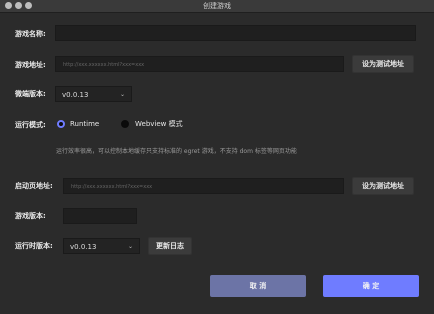 This screenshot has height=314, width=434. I want to click on launch-url-input: http://xxx.xxxxxx.html?xxx=xxx, so click(203, 186).